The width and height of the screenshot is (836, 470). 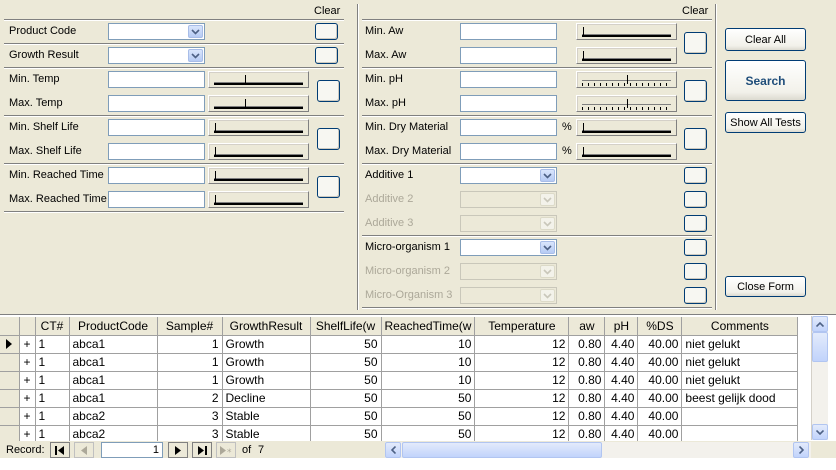 What do you see at coordinates (695, 295) in the screenshot?
I see `clear-micro-organism-3-button` at bounding box center [695, 295].